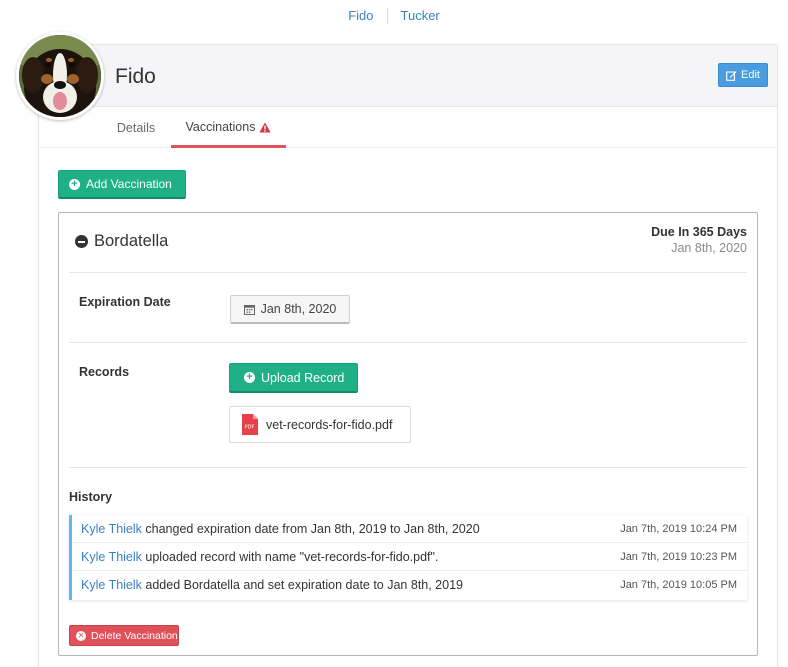  Describe the element at coordinates (250, 424) in the screenshot. I see `pdf-file-icon: PDF` at that location.